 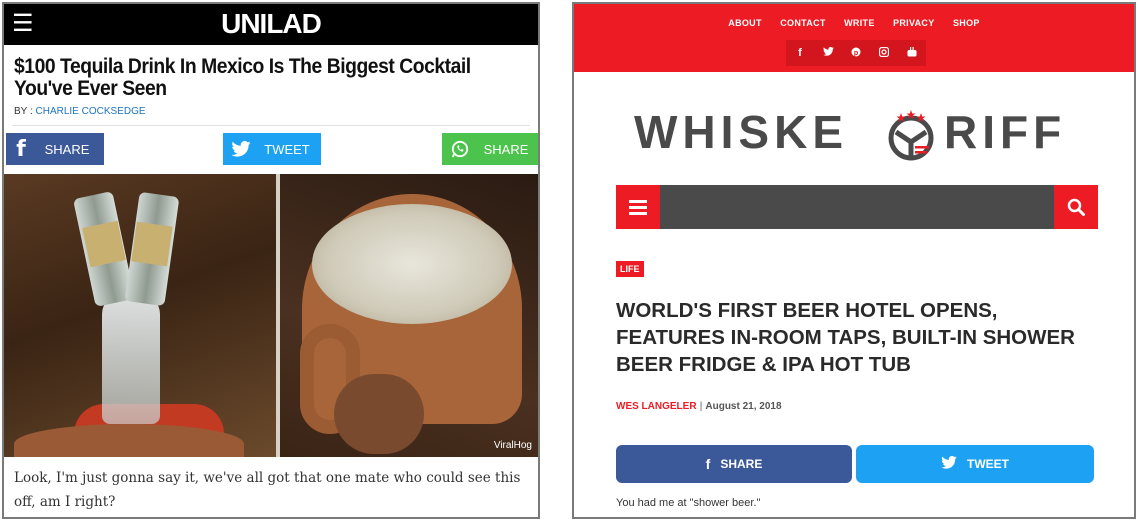 I want to click on nav-contact: CONTACT, so click(x=802, y=23).